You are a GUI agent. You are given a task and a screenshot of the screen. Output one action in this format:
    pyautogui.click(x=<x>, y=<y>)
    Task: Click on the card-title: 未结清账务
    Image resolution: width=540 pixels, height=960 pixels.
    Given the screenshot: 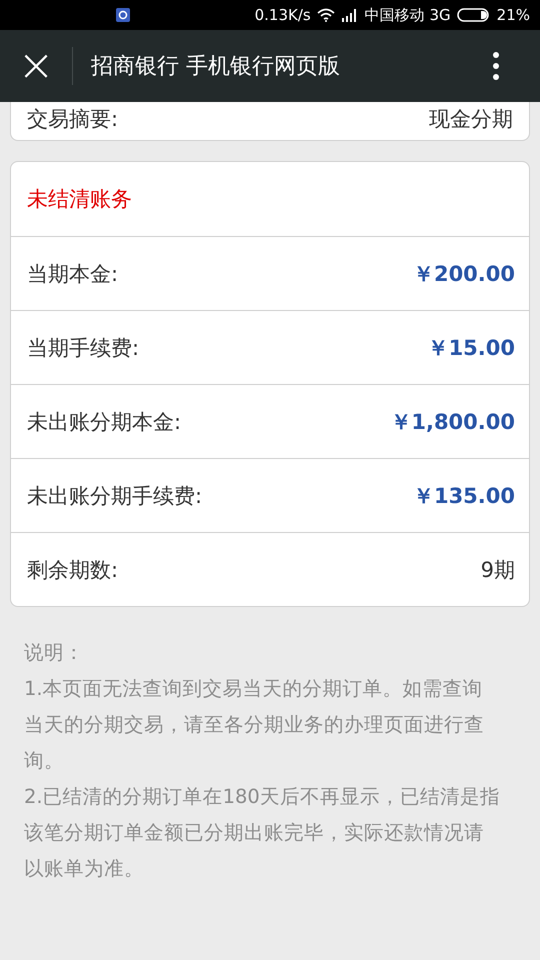 What is the action you would take?
    pyautogui.click(x=79, y=199)
    